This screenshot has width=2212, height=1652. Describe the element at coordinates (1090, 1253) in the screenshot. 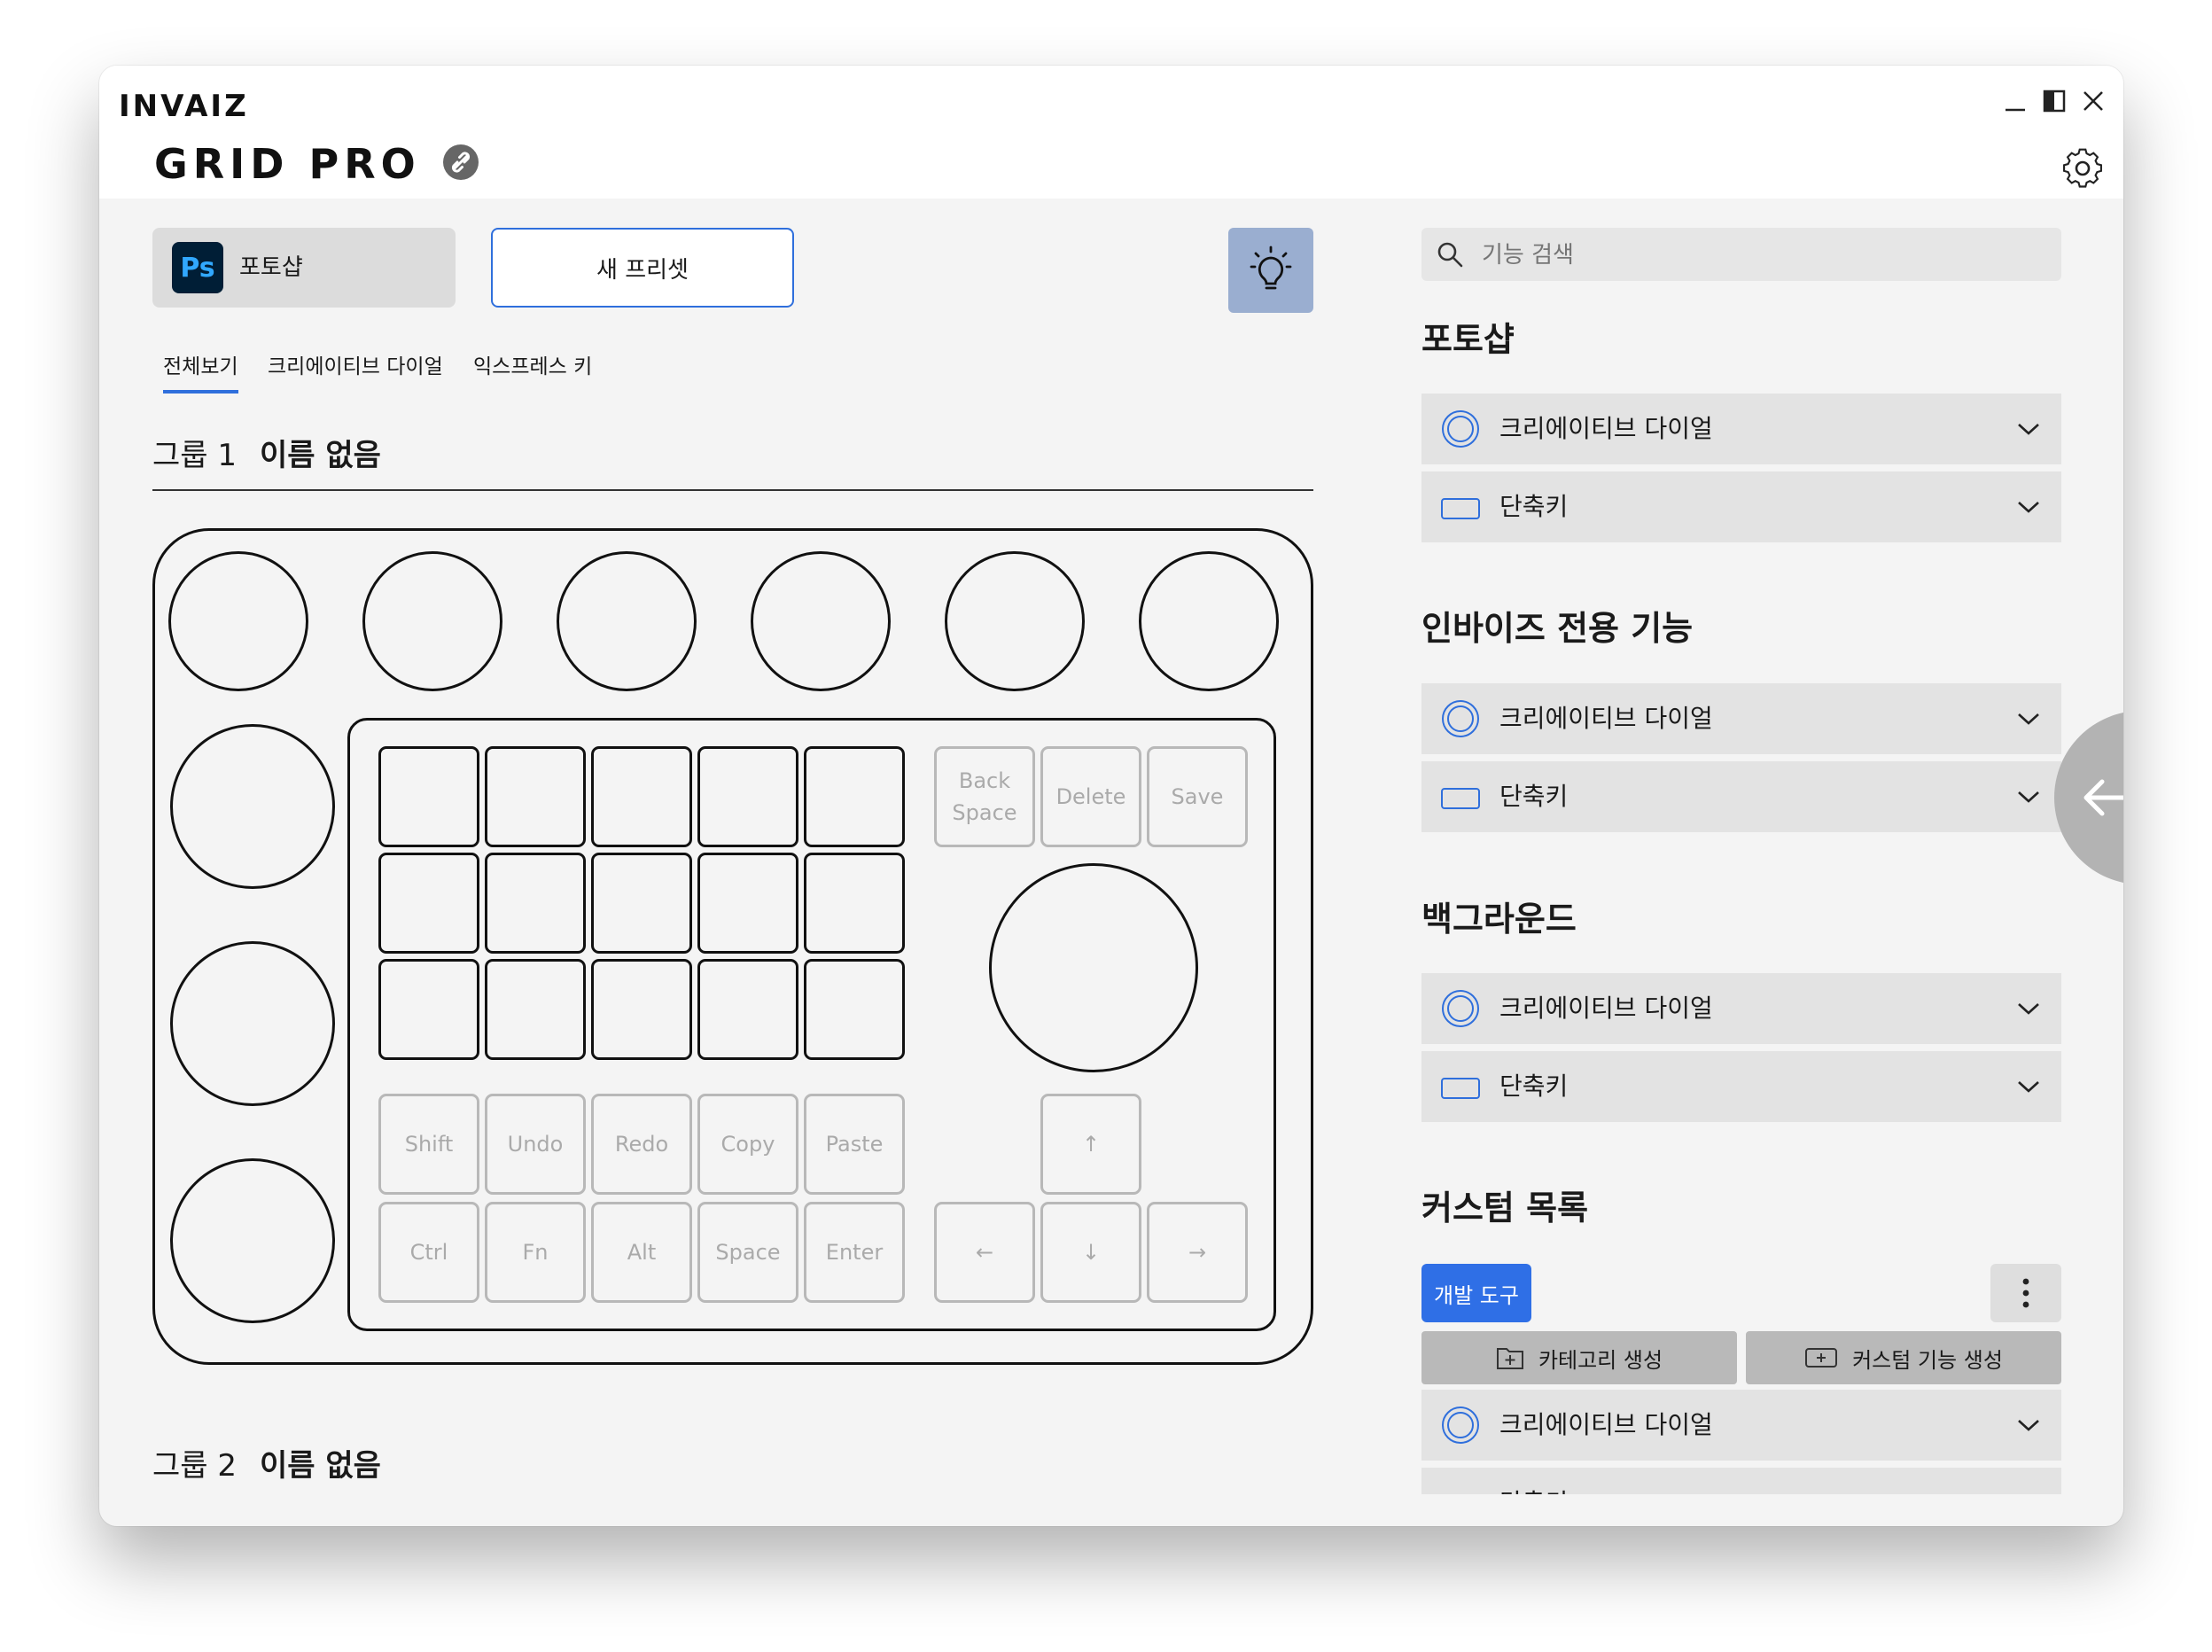

I see `arrow-down-key: ↓` at that location.